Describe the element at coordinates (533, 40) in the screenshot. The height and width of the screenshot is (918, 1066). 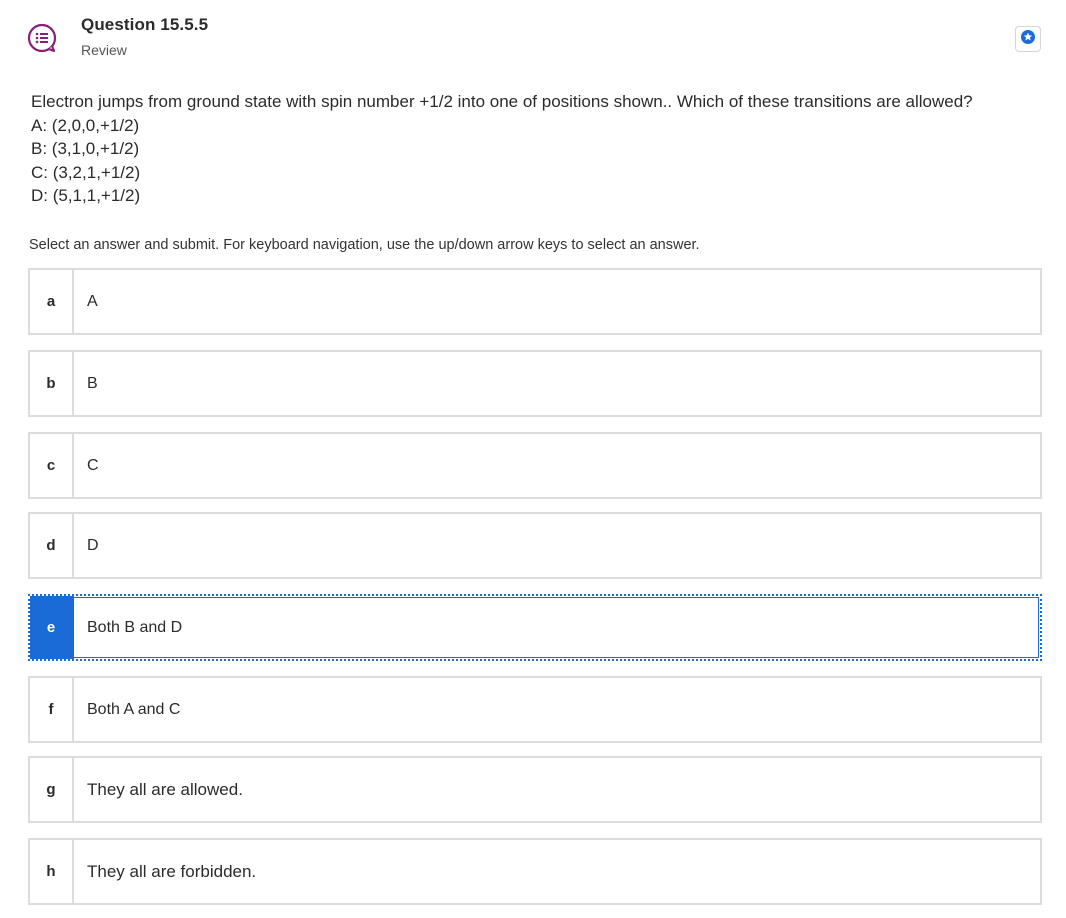
I see `question-header: Question 15.5.5 Review` at that location.